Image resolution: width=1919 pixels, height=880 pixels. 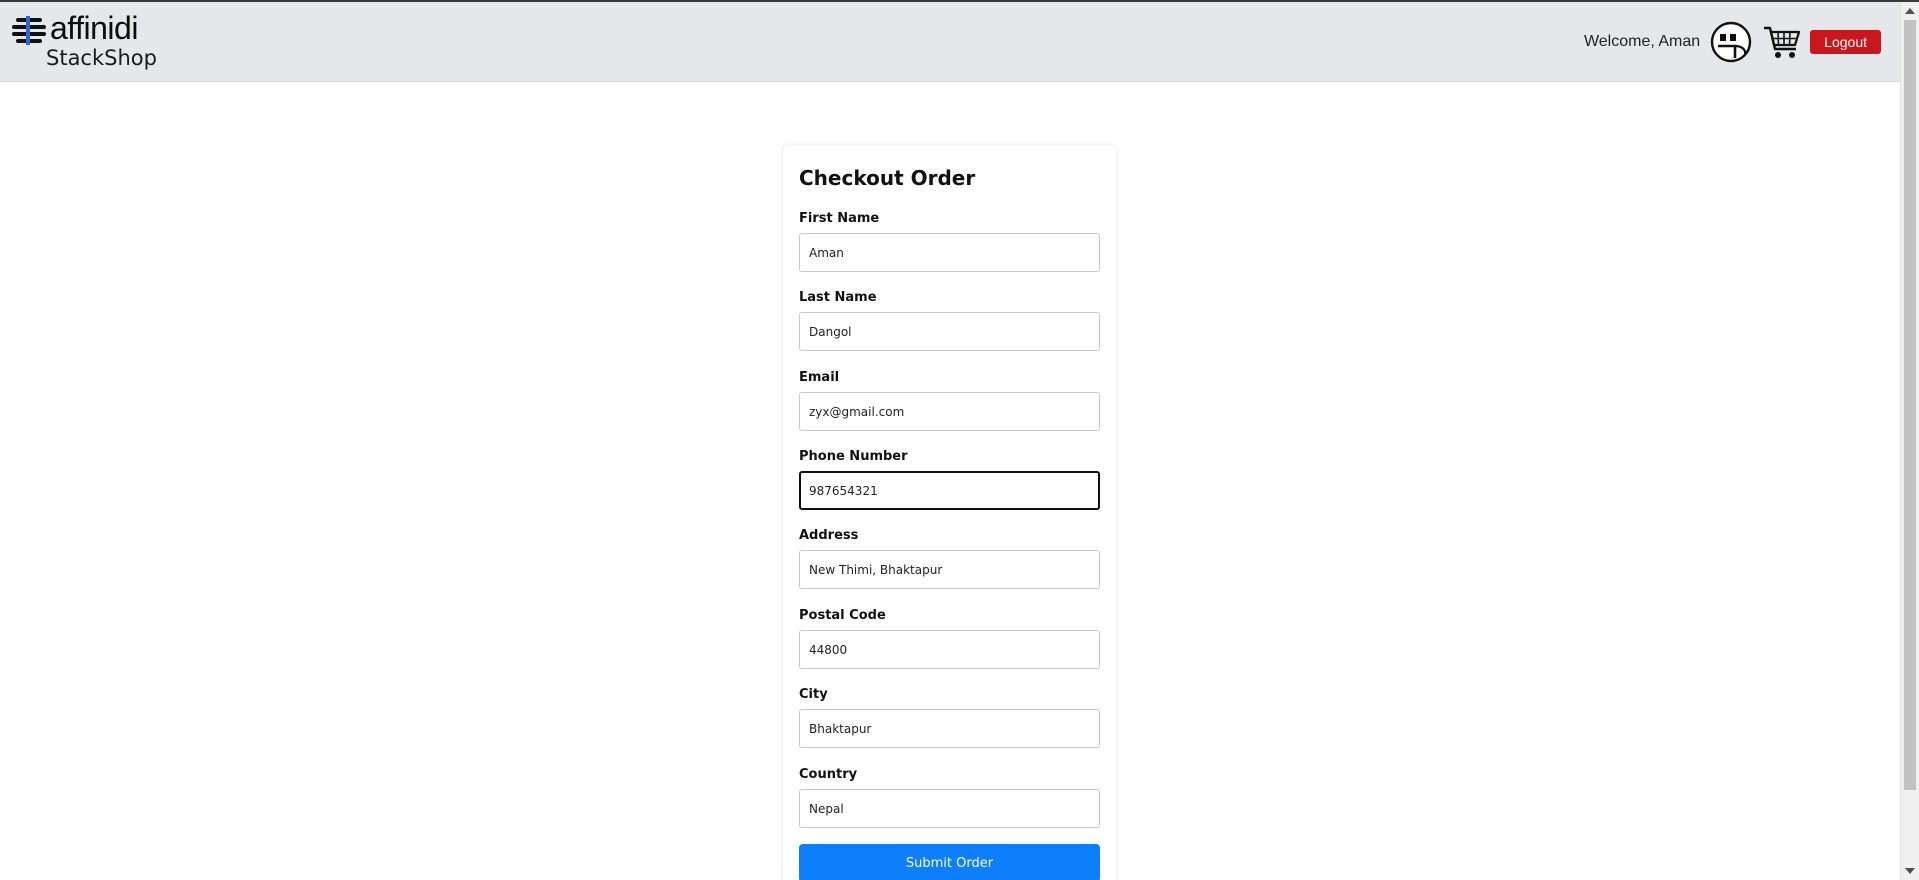 I want to click on shopping-cart-icon, so click(x=1782, y=42).